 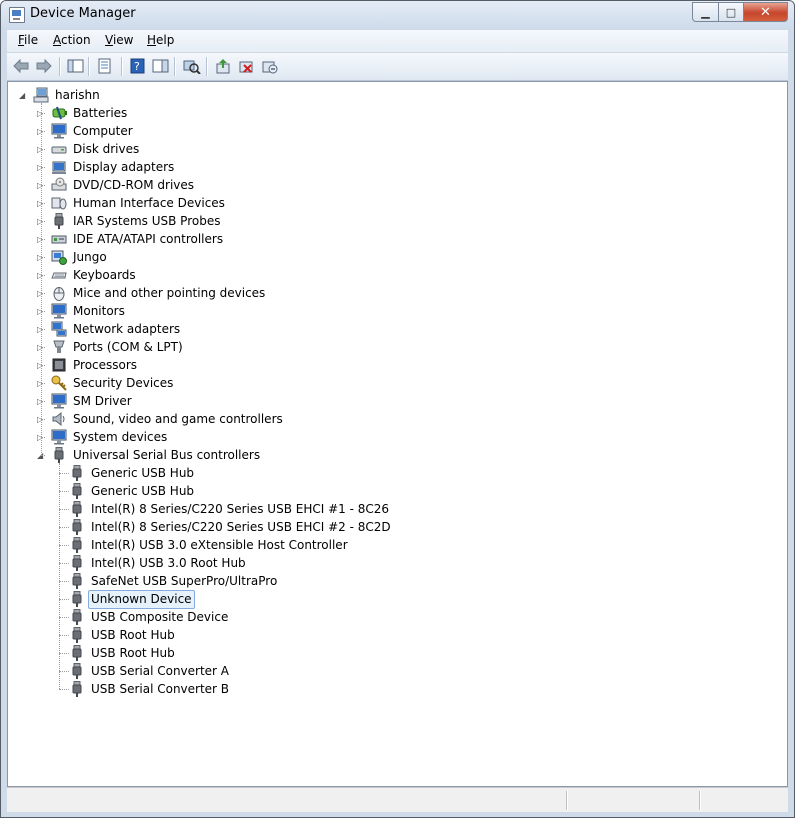 I want to click on tree-node-label: SafeNet USB SuperPro/UltraPro, so click(x=184, y=581).